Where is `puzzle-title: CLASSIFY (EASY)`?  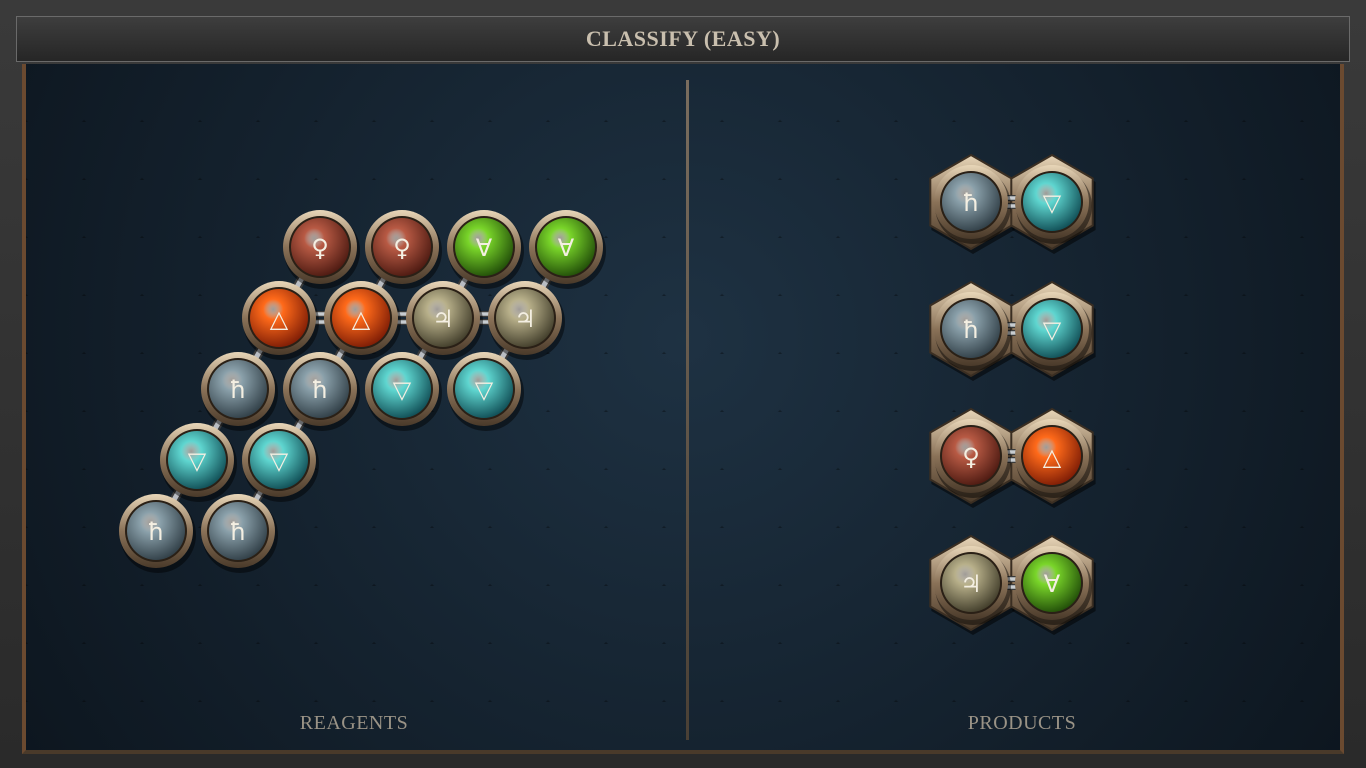 puzzle-title: CLASSIFY (EASY) is located at coordinates (683, 38).